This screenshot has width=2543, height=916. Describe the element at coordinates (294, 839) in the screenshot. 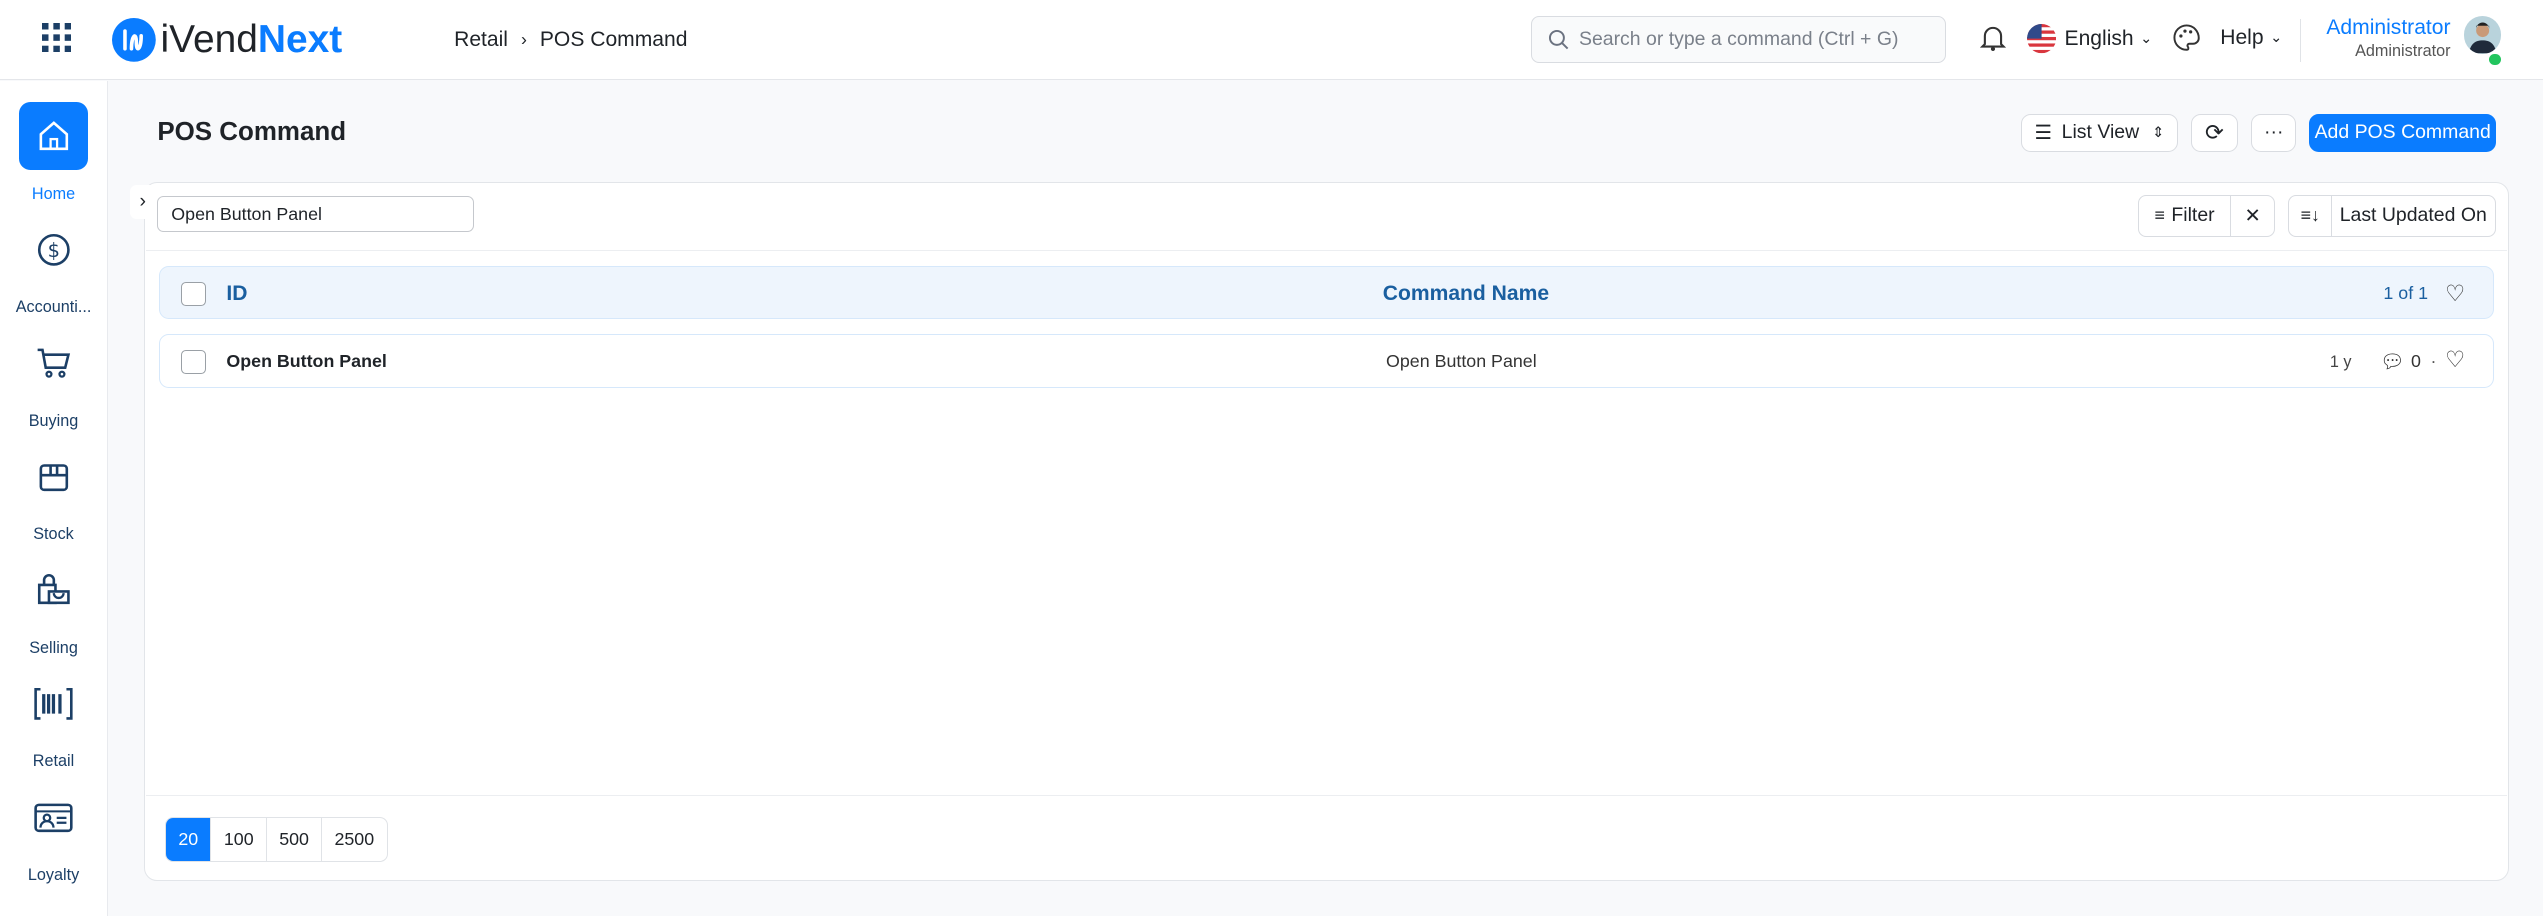

I see `page-size-500: 500` at that location.